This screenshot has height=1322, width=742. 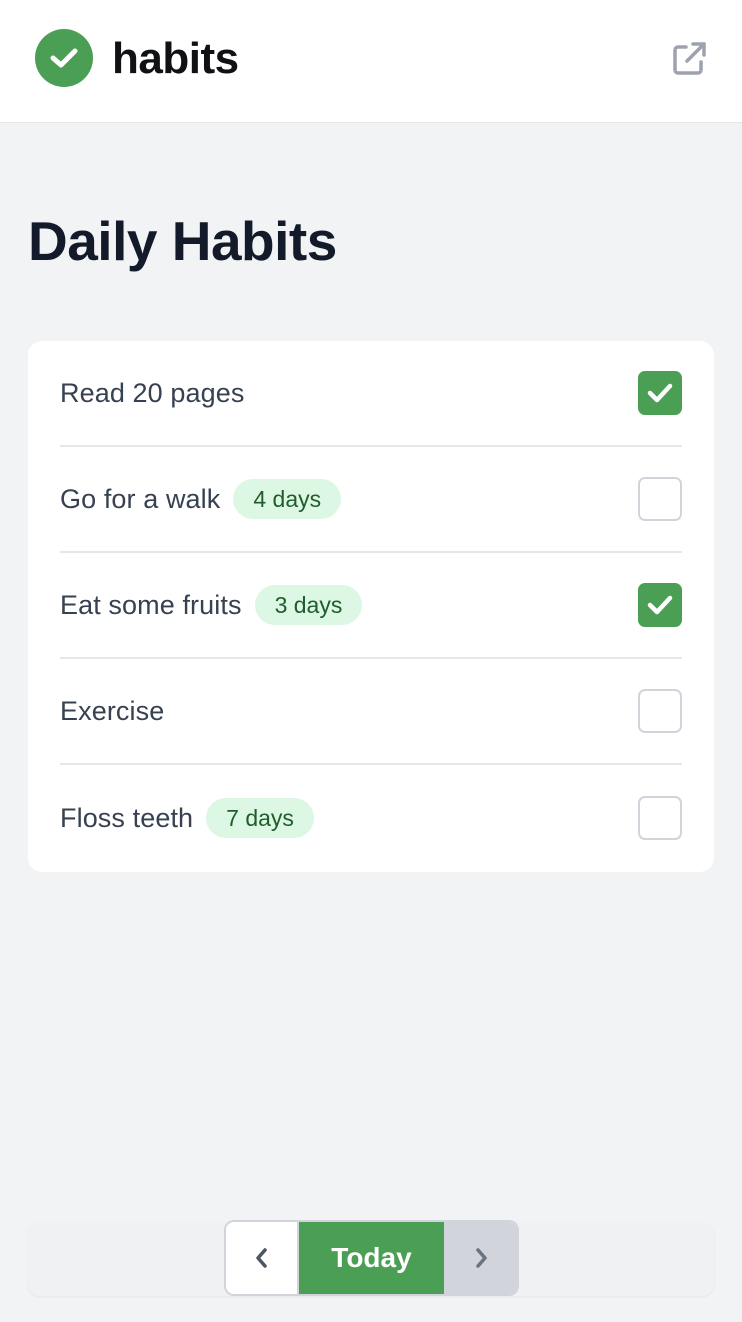 What do you see at coordinates (182, 241) in the screenshot?
I see `page-title: Daily Habits` at bounding box center [182, 241].